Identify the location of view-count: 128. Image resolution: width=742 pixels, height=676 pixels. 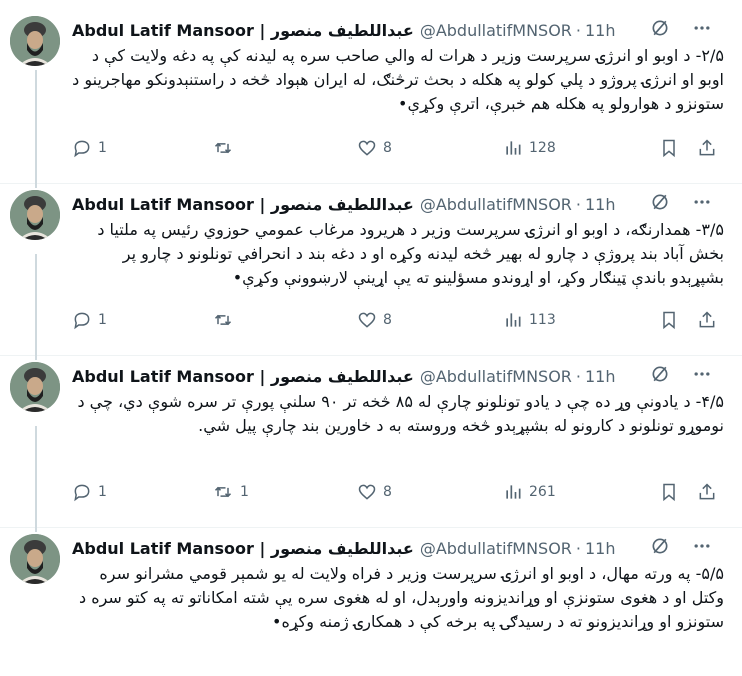
(542, 148).